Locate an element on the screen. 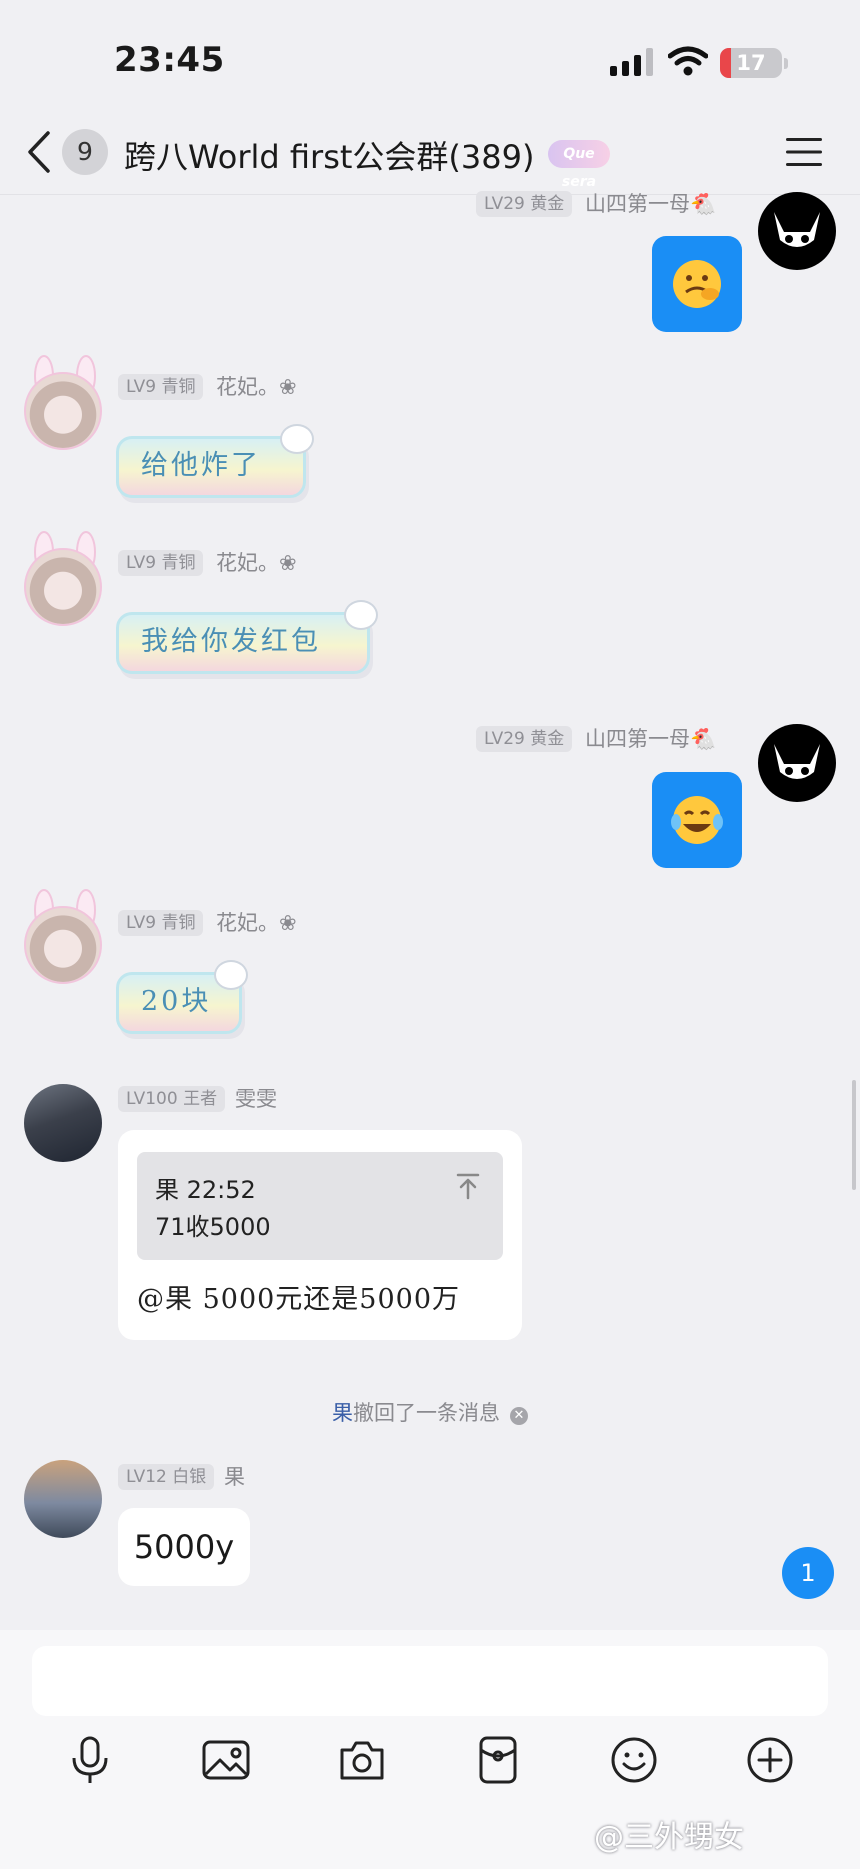 This screenshot has width=860, height=1869. scrollbar is located at coordinates (854, 1135).